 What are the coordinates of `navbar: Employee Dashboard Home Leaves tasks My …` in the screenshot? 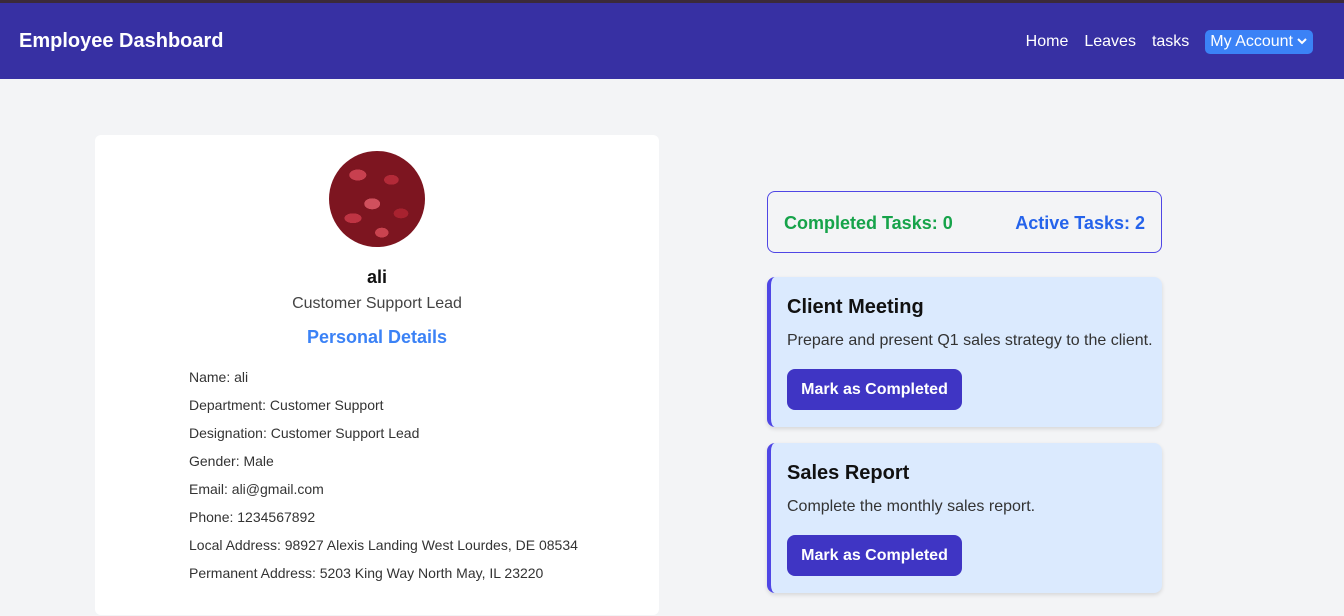 It's located at (672, 41).